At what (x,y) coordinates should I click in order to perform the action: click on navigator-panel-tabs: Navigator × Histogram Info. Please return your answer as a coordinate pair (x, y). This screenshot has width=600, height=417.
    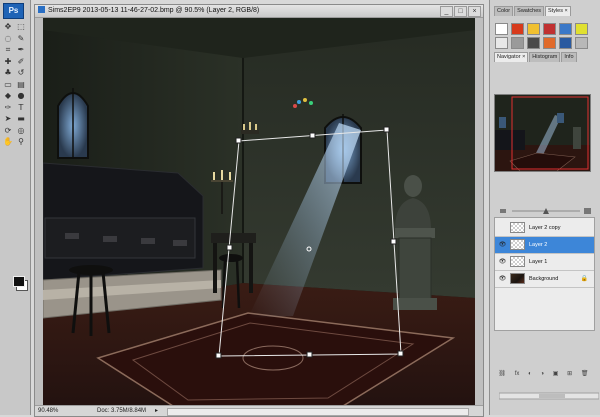
    Looking at the image, I should click on (535, 57).